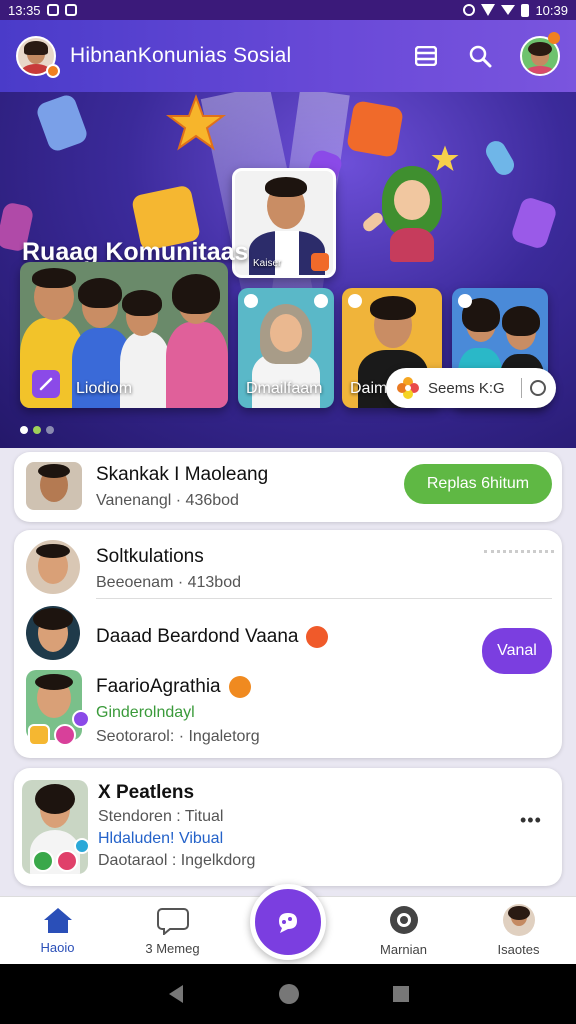 This screenshot has width=576, height=1024. I want to click on nav-profile: Isaotes, so click(518, 930).